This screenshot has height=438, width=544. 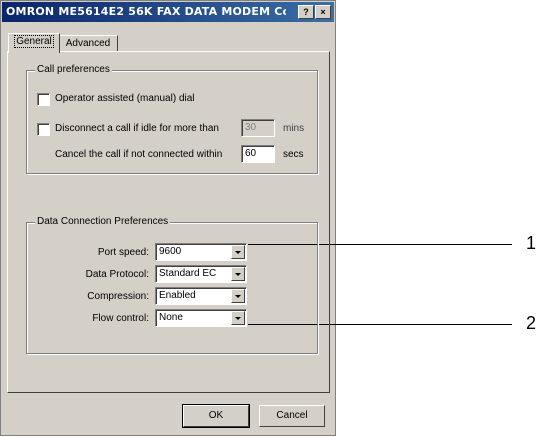 What do you see at coordinates (137, 128) in the screenshot?
I see `disconnect-idle-label: Disconnect a call if idle for more than` at bounding box center [137, 128].